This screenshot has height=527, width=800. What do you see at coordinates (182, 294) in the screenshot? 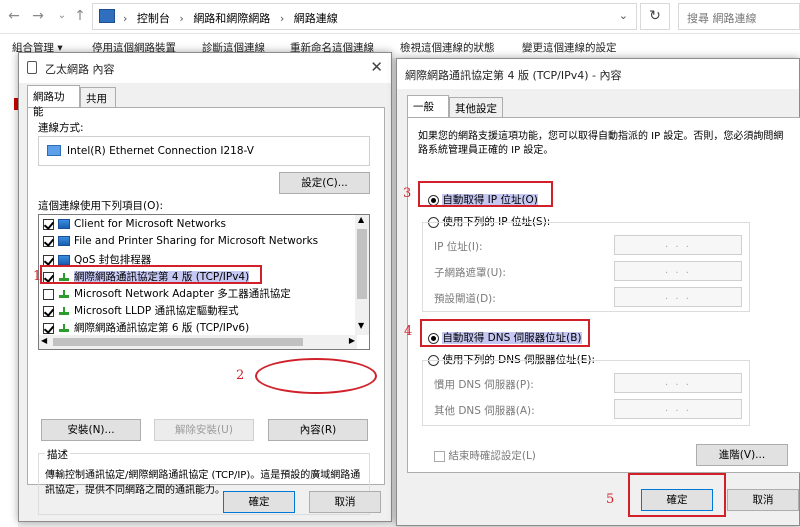
I see `item-label: Microsoft Network Adapter 多工器通訊協定` at bounding box center [182, 294].